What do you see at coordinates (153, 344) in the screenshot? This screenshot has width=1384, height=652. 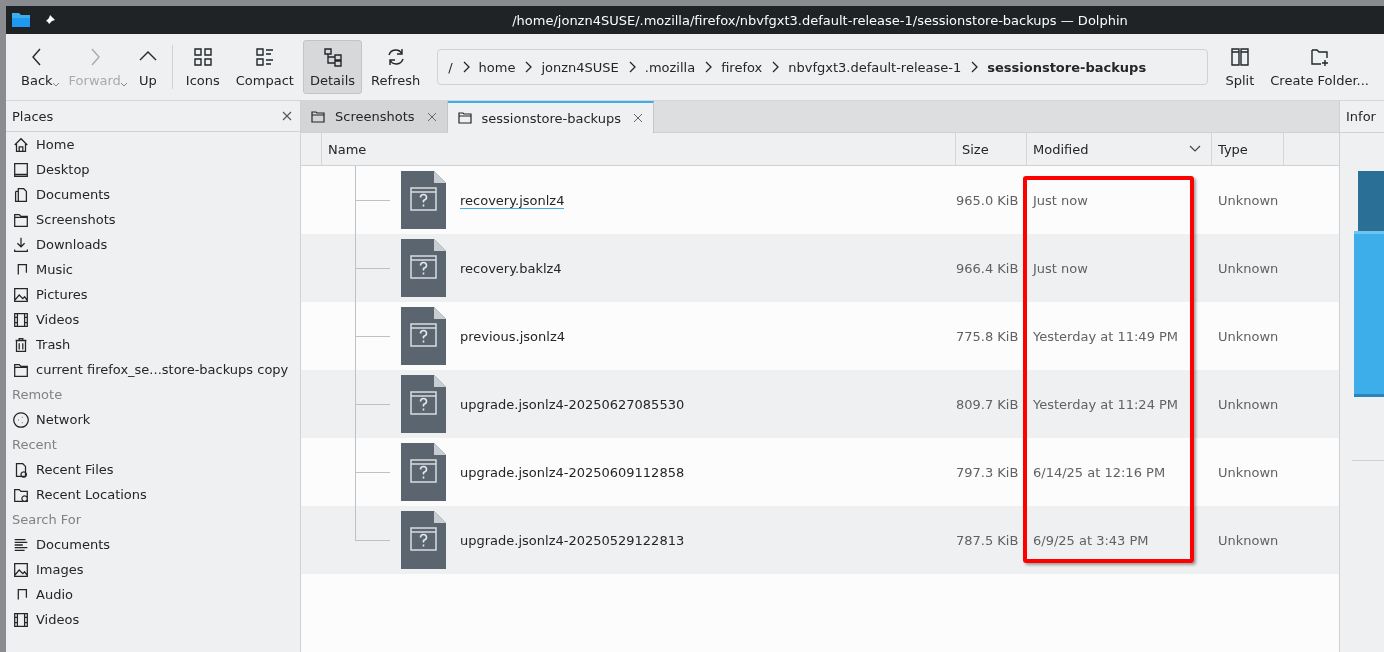 I see `place-item: Trash` at bounding box center [153, 344].